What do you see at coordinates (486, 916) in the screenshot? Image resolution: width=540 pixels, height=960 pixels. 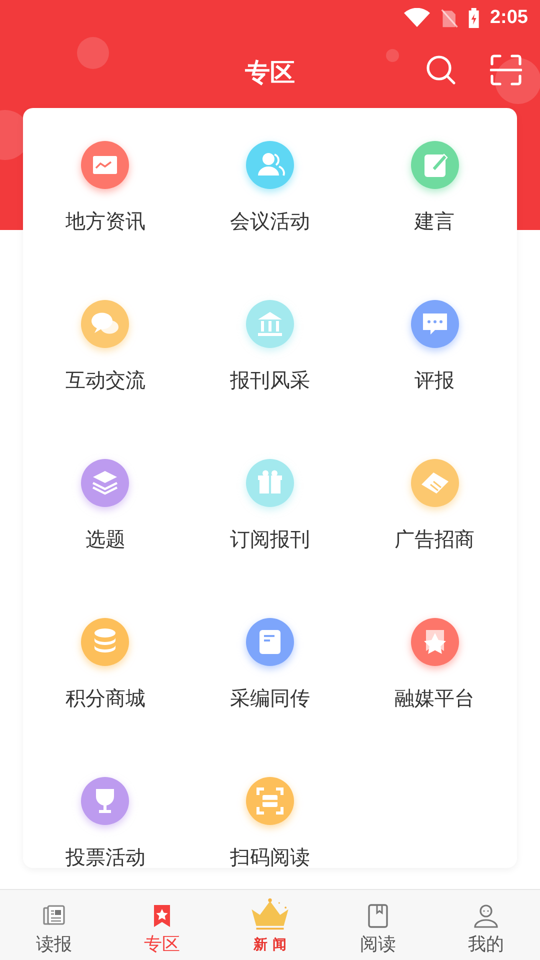 I see `user-icon` at bounding box center [486, 916].